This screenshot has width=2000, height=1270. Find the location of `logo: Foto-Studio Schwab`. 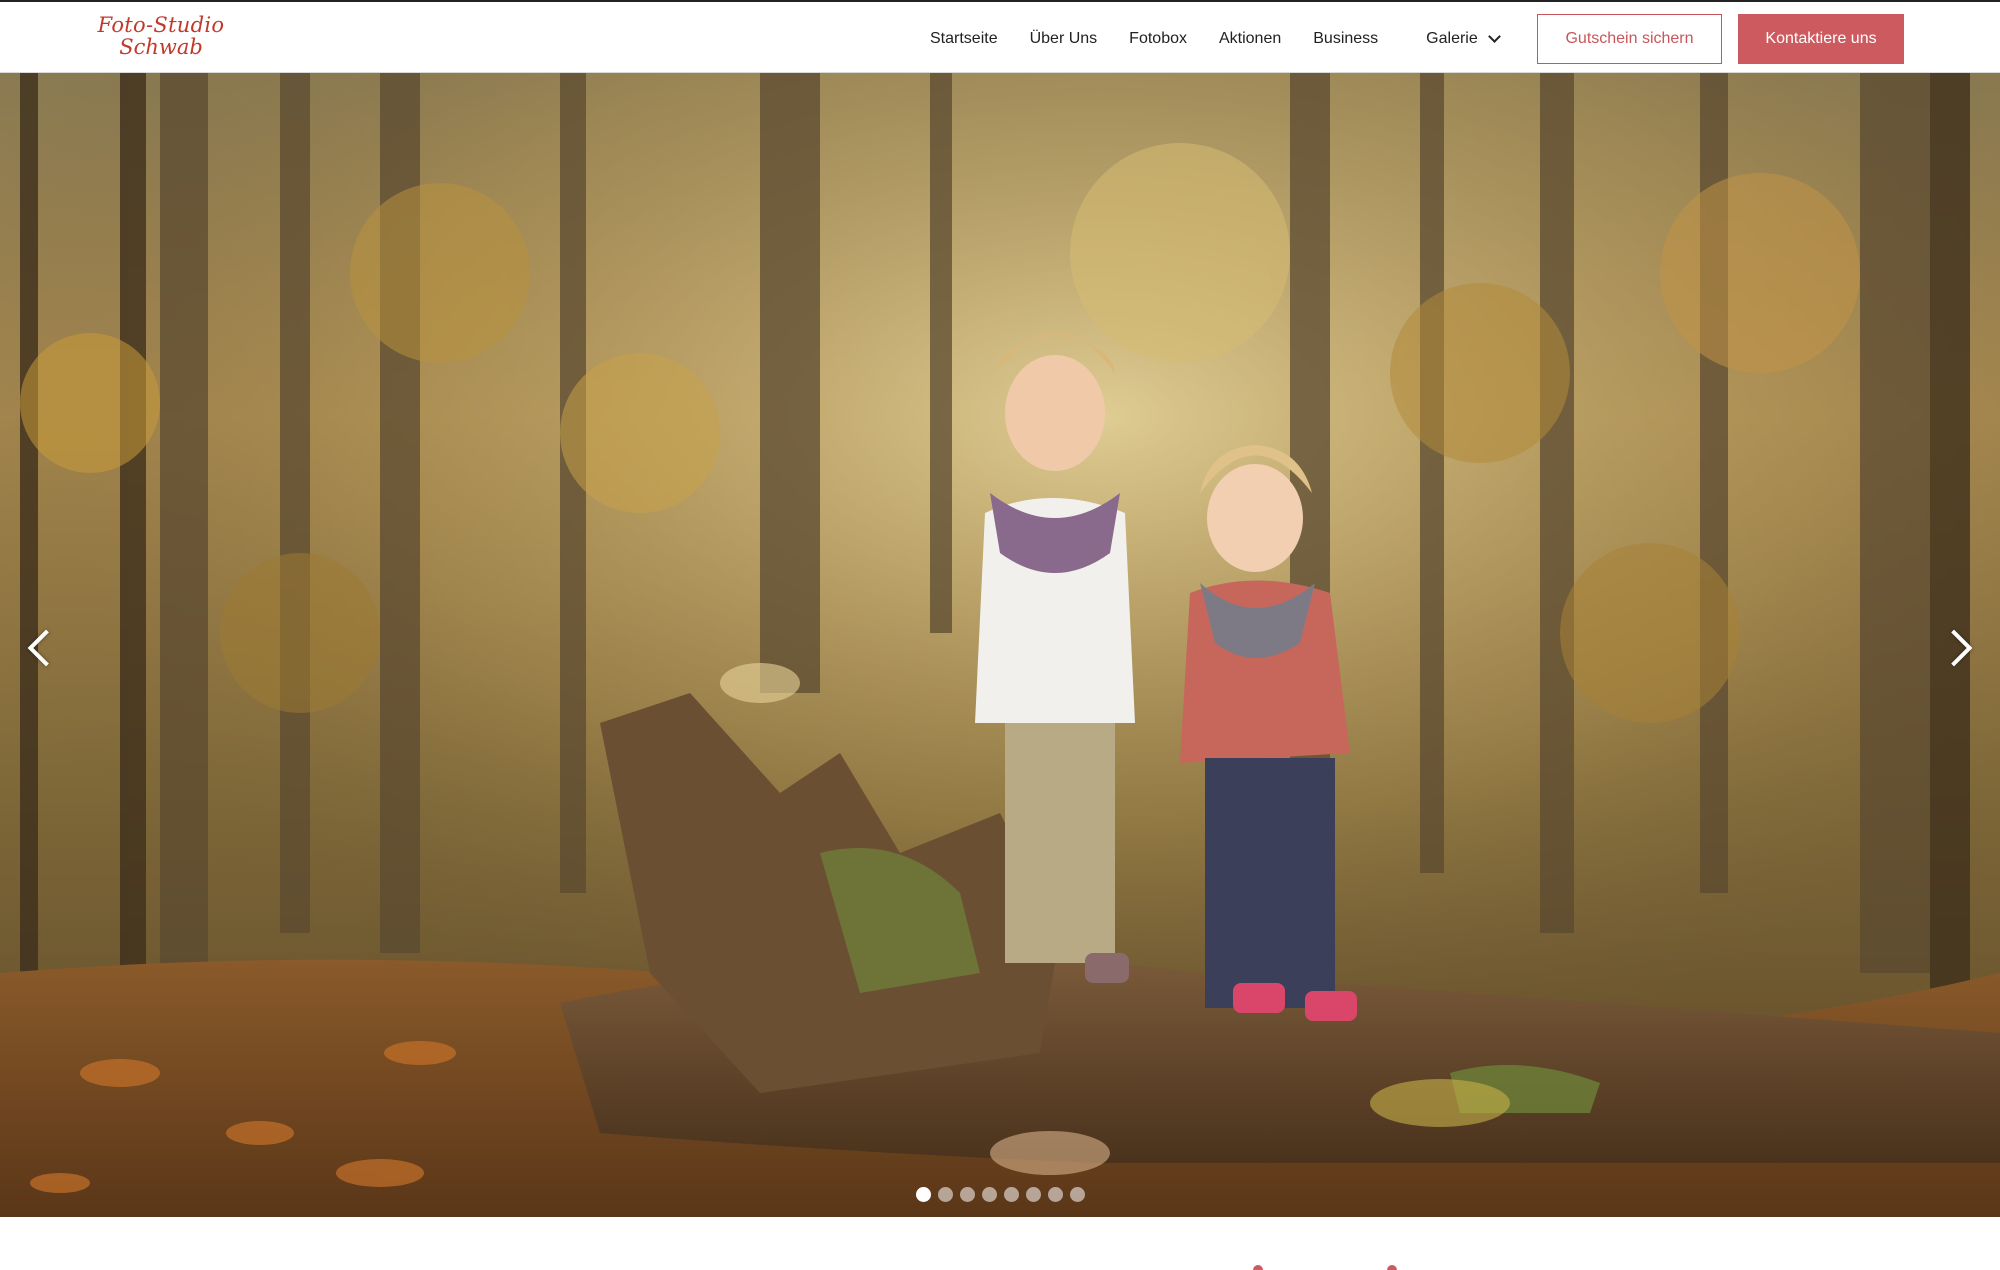

logo: Foto-Studio Schwab is located at coordinates (161, 39).